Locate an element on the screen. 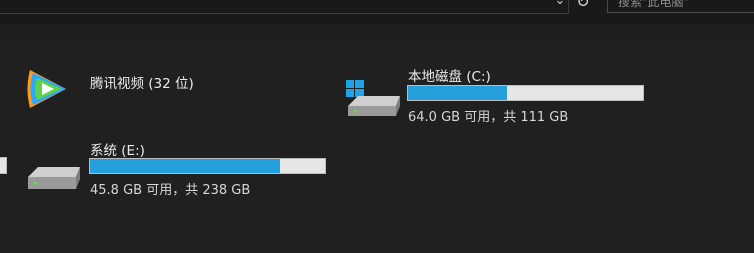 The width and height of the screenshot is (754, 253). refresh-button: ↻ is located at coordinates (583, 5).